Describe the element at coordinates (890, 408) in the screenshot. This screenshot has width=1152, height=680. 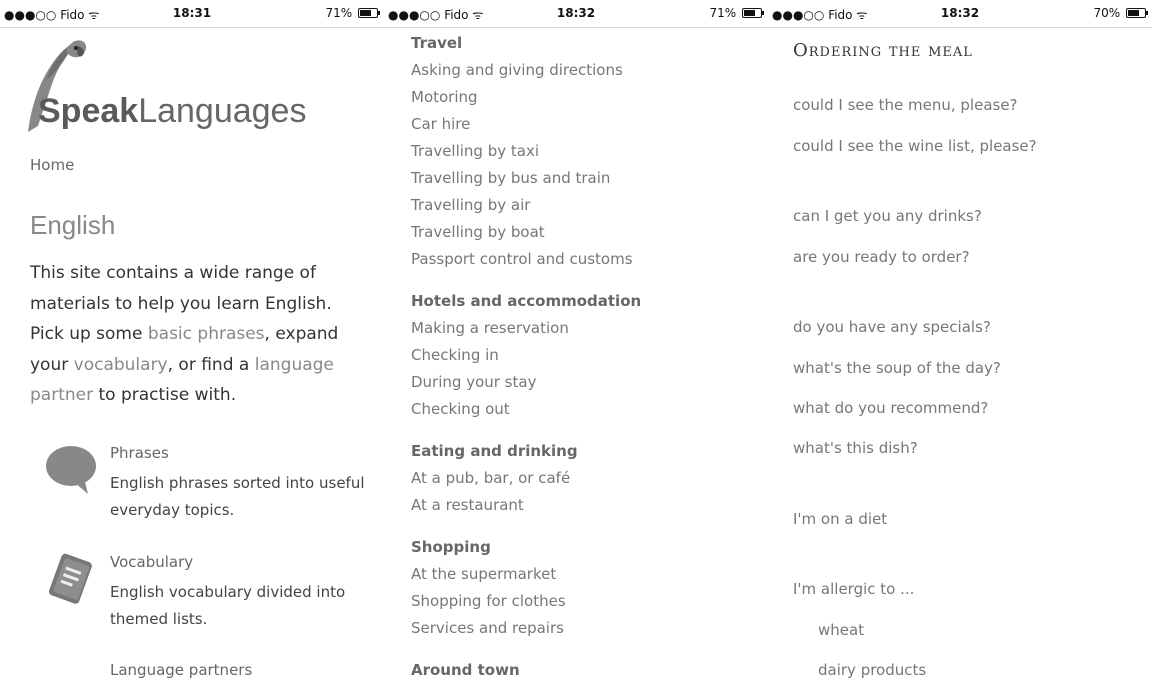
I see `phrase-item: what do you recommend?` at that location.